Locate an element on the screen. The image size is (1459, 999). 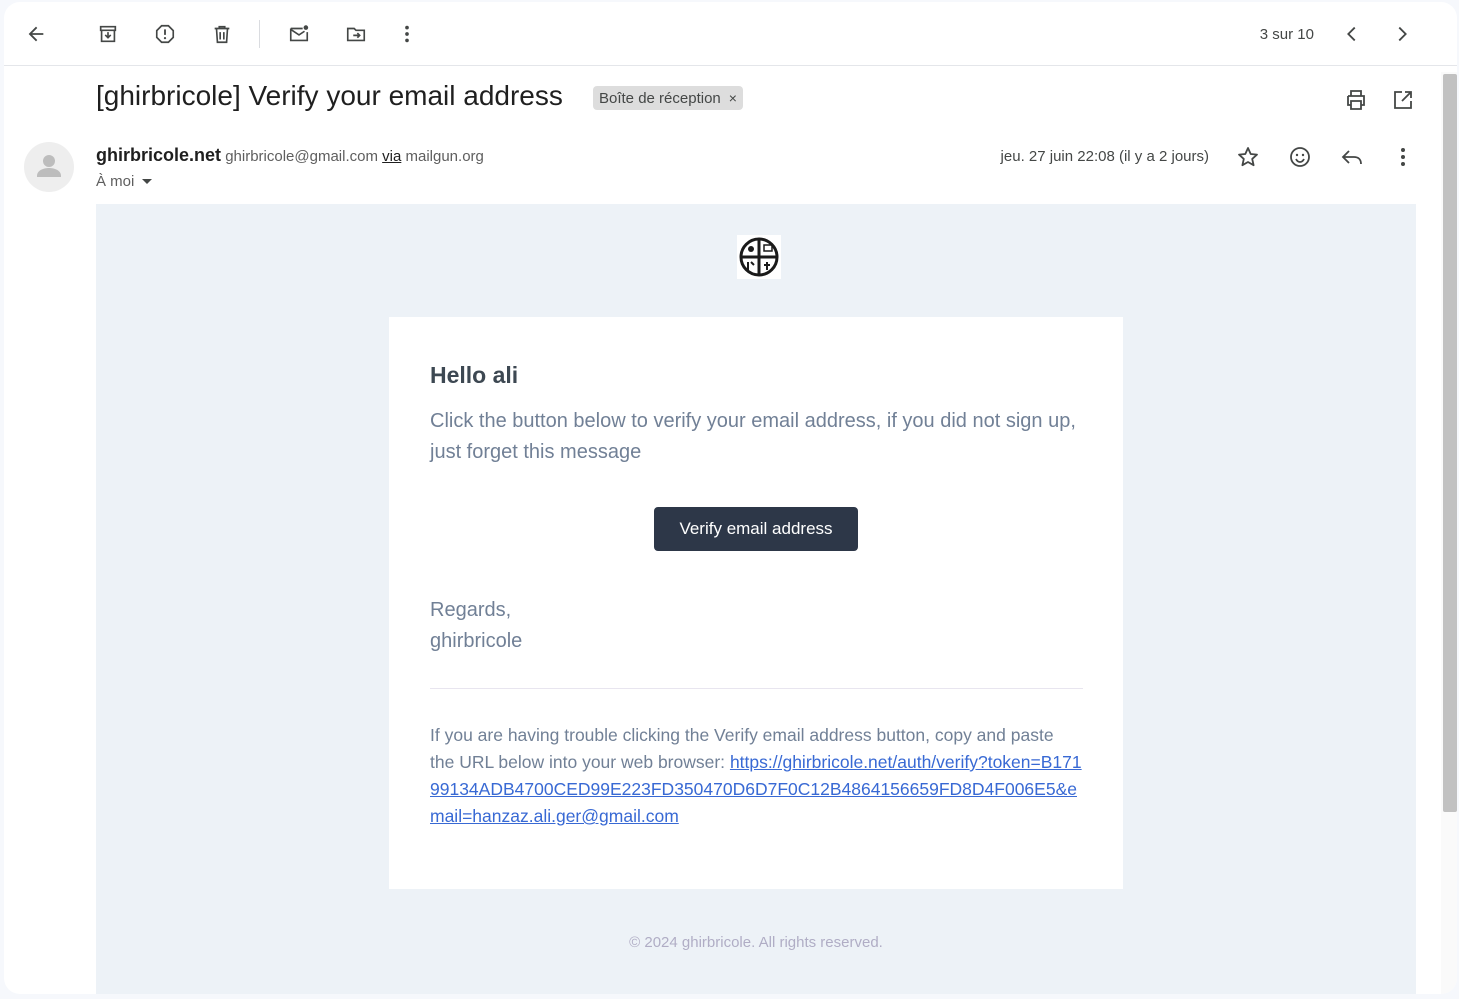
arrow-left-icon is located at coordinates (36, 34).